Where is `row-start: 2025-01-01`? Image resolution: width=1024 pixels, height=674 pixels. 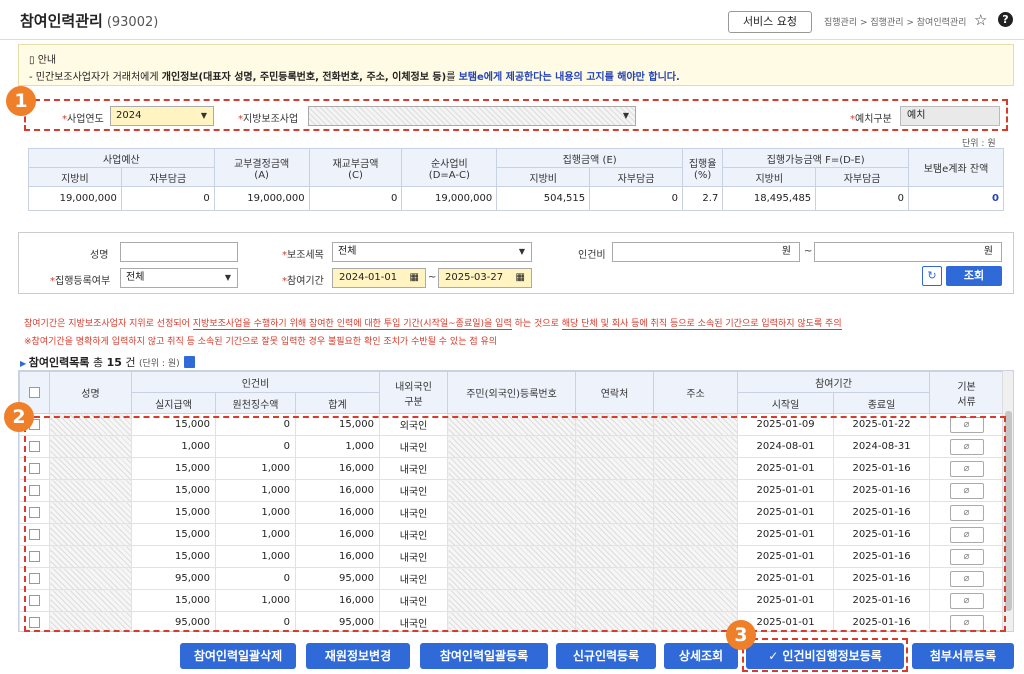 row-start: 2025-01-01 is located at coordinates (786, 534).